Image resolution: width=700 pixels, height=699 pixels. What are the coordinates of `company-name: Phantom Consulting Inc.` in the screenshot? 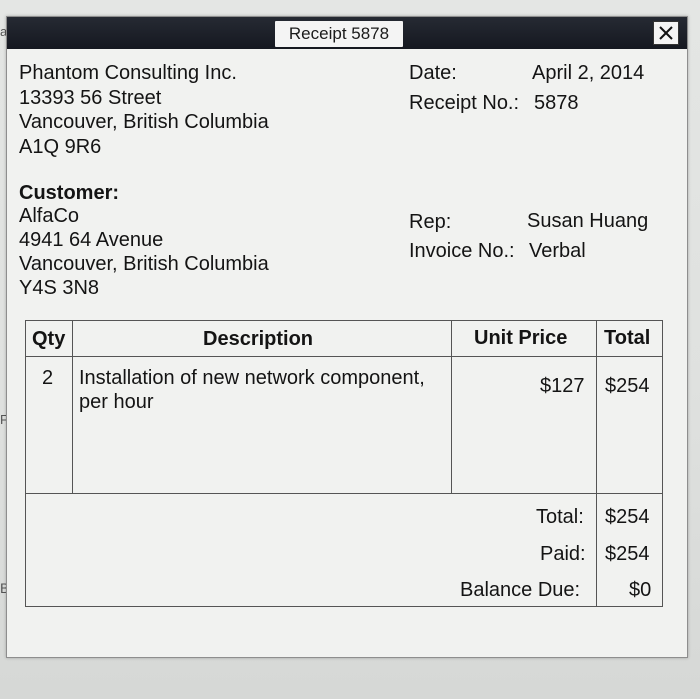 It's located at (128, 73).